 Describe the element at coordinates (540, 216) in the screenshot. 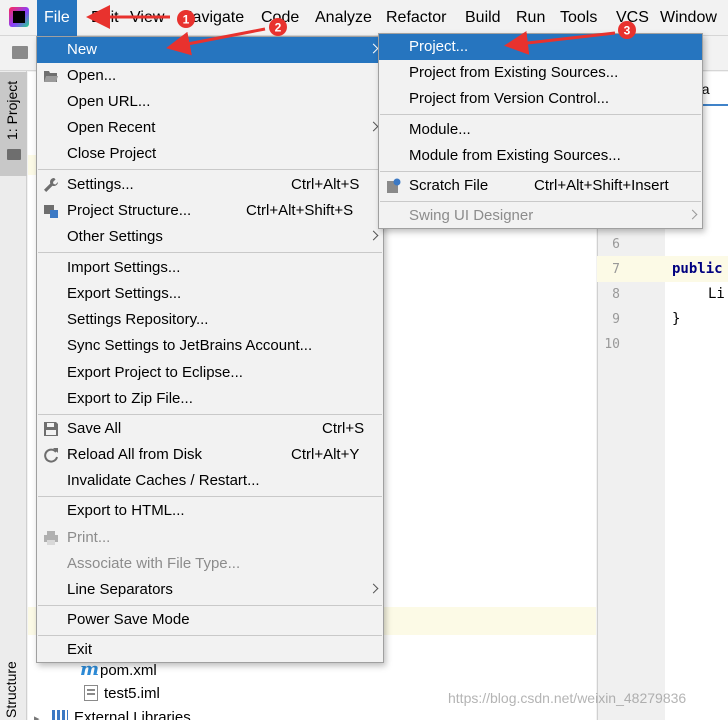

I see `new-swing-ui-designer: Swing UI Designer` at that location.